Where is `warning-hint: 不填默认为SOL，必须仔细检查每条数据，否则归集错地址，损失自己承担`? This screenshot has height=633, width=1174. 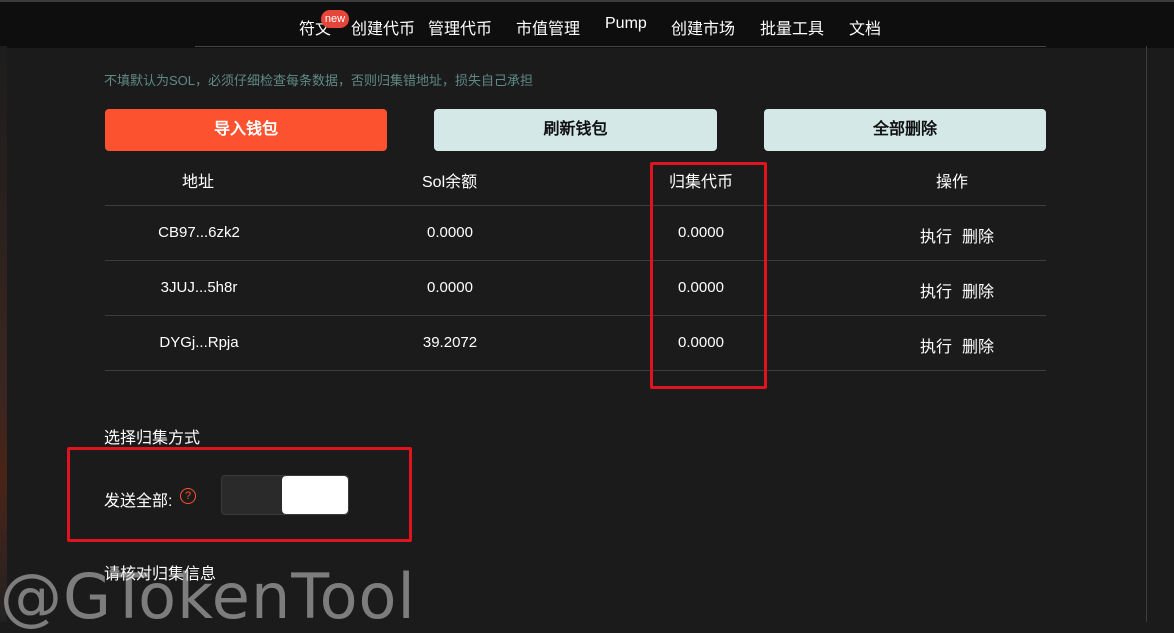 warning-hint: 不填默认为SOL，必须仔细检查每条数据，否则归集错地址，损失自己承担 is located at coordinates (319, 80).